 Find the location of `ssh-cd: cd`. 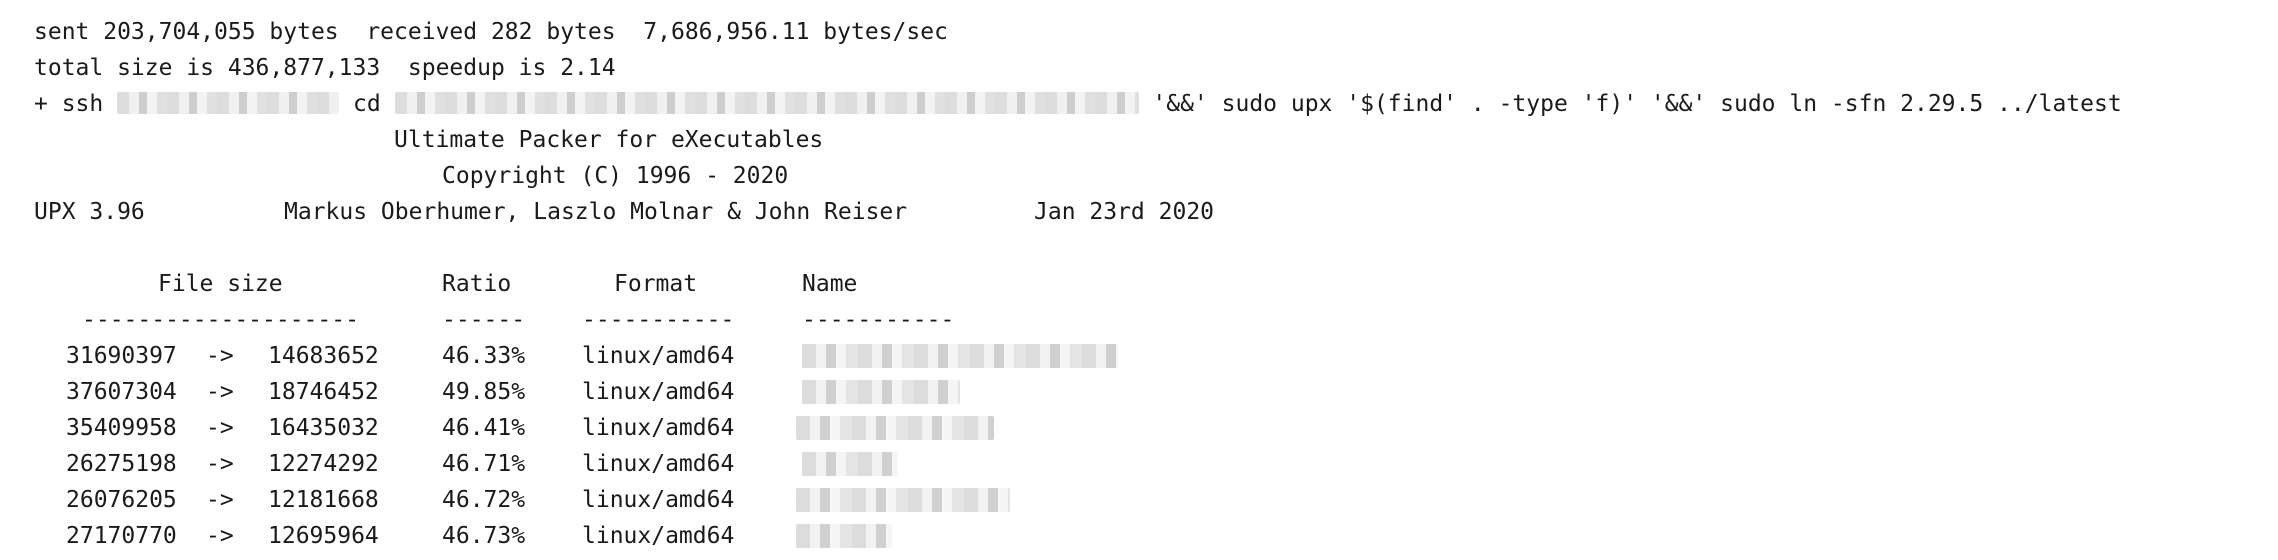

ssh-cd: cd is located at coordinates (366, 104).